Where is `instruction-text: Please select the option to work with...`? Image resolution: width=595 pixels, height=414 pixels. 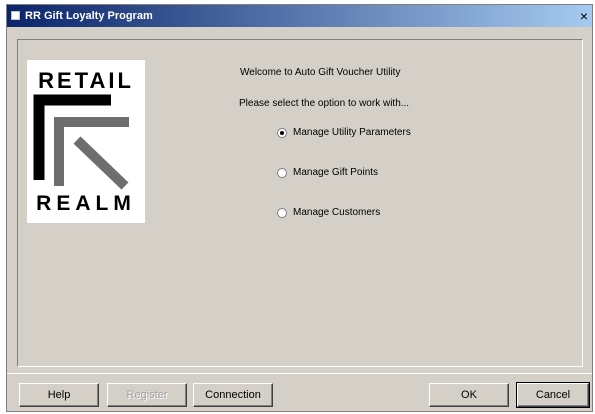 instruction-text: Please select the option to work with... is located at coordinates (324, 103).